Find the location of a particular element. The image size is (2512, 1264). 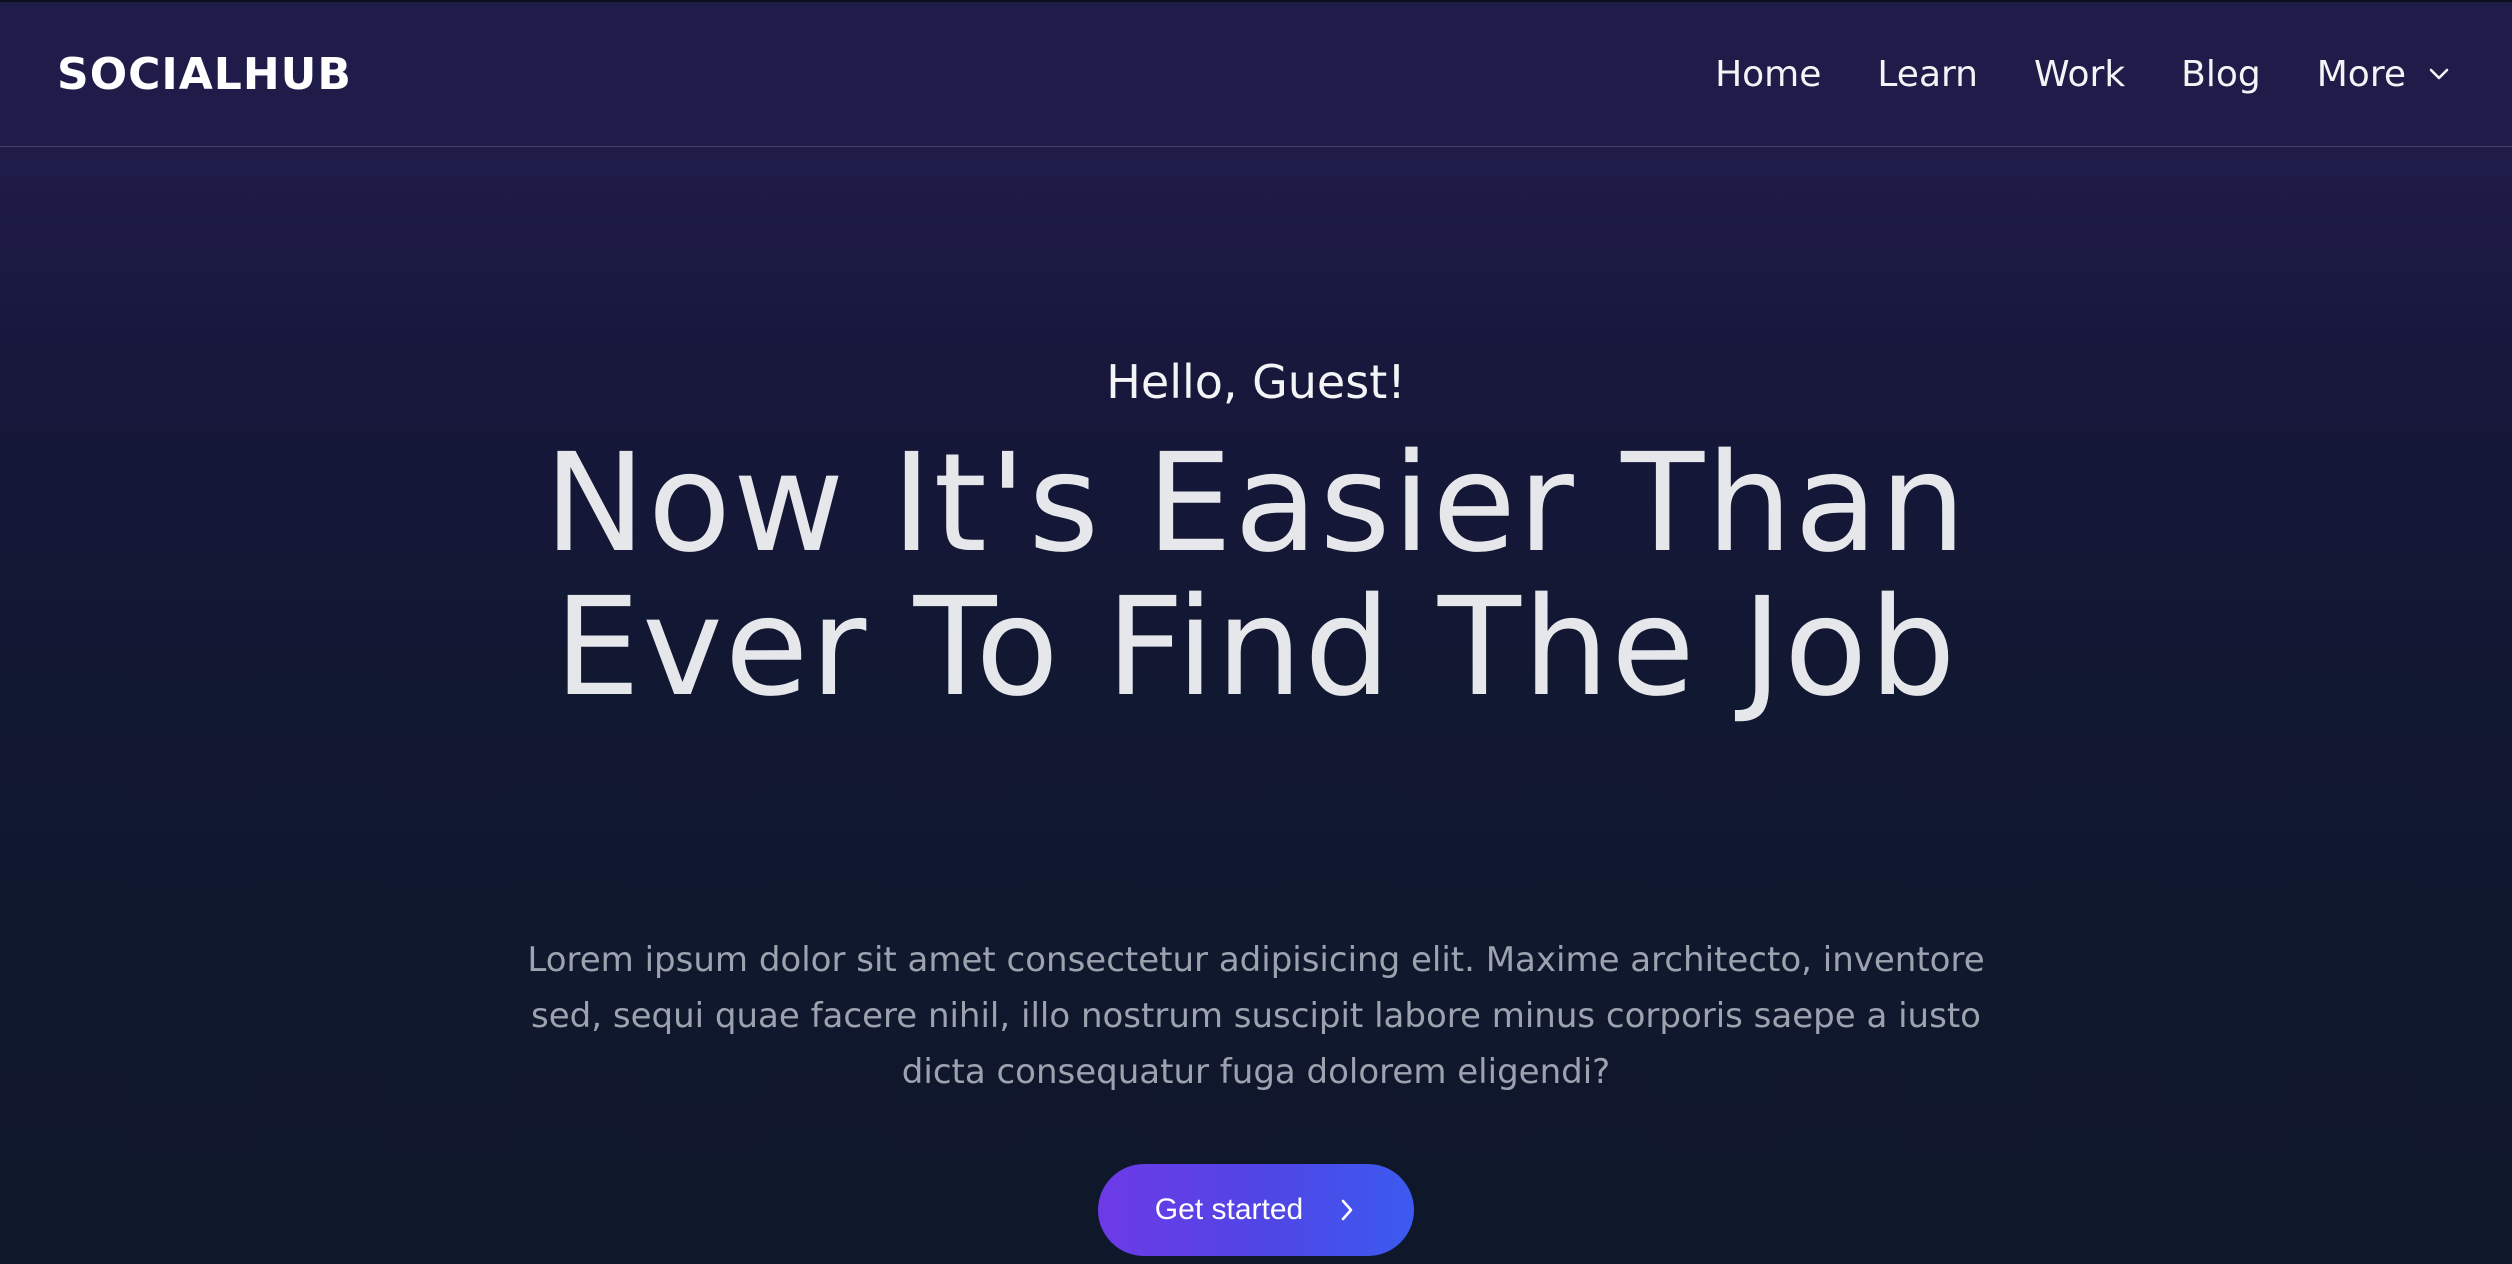

nav-work-link: Work is located at coordinates (2079, 74).